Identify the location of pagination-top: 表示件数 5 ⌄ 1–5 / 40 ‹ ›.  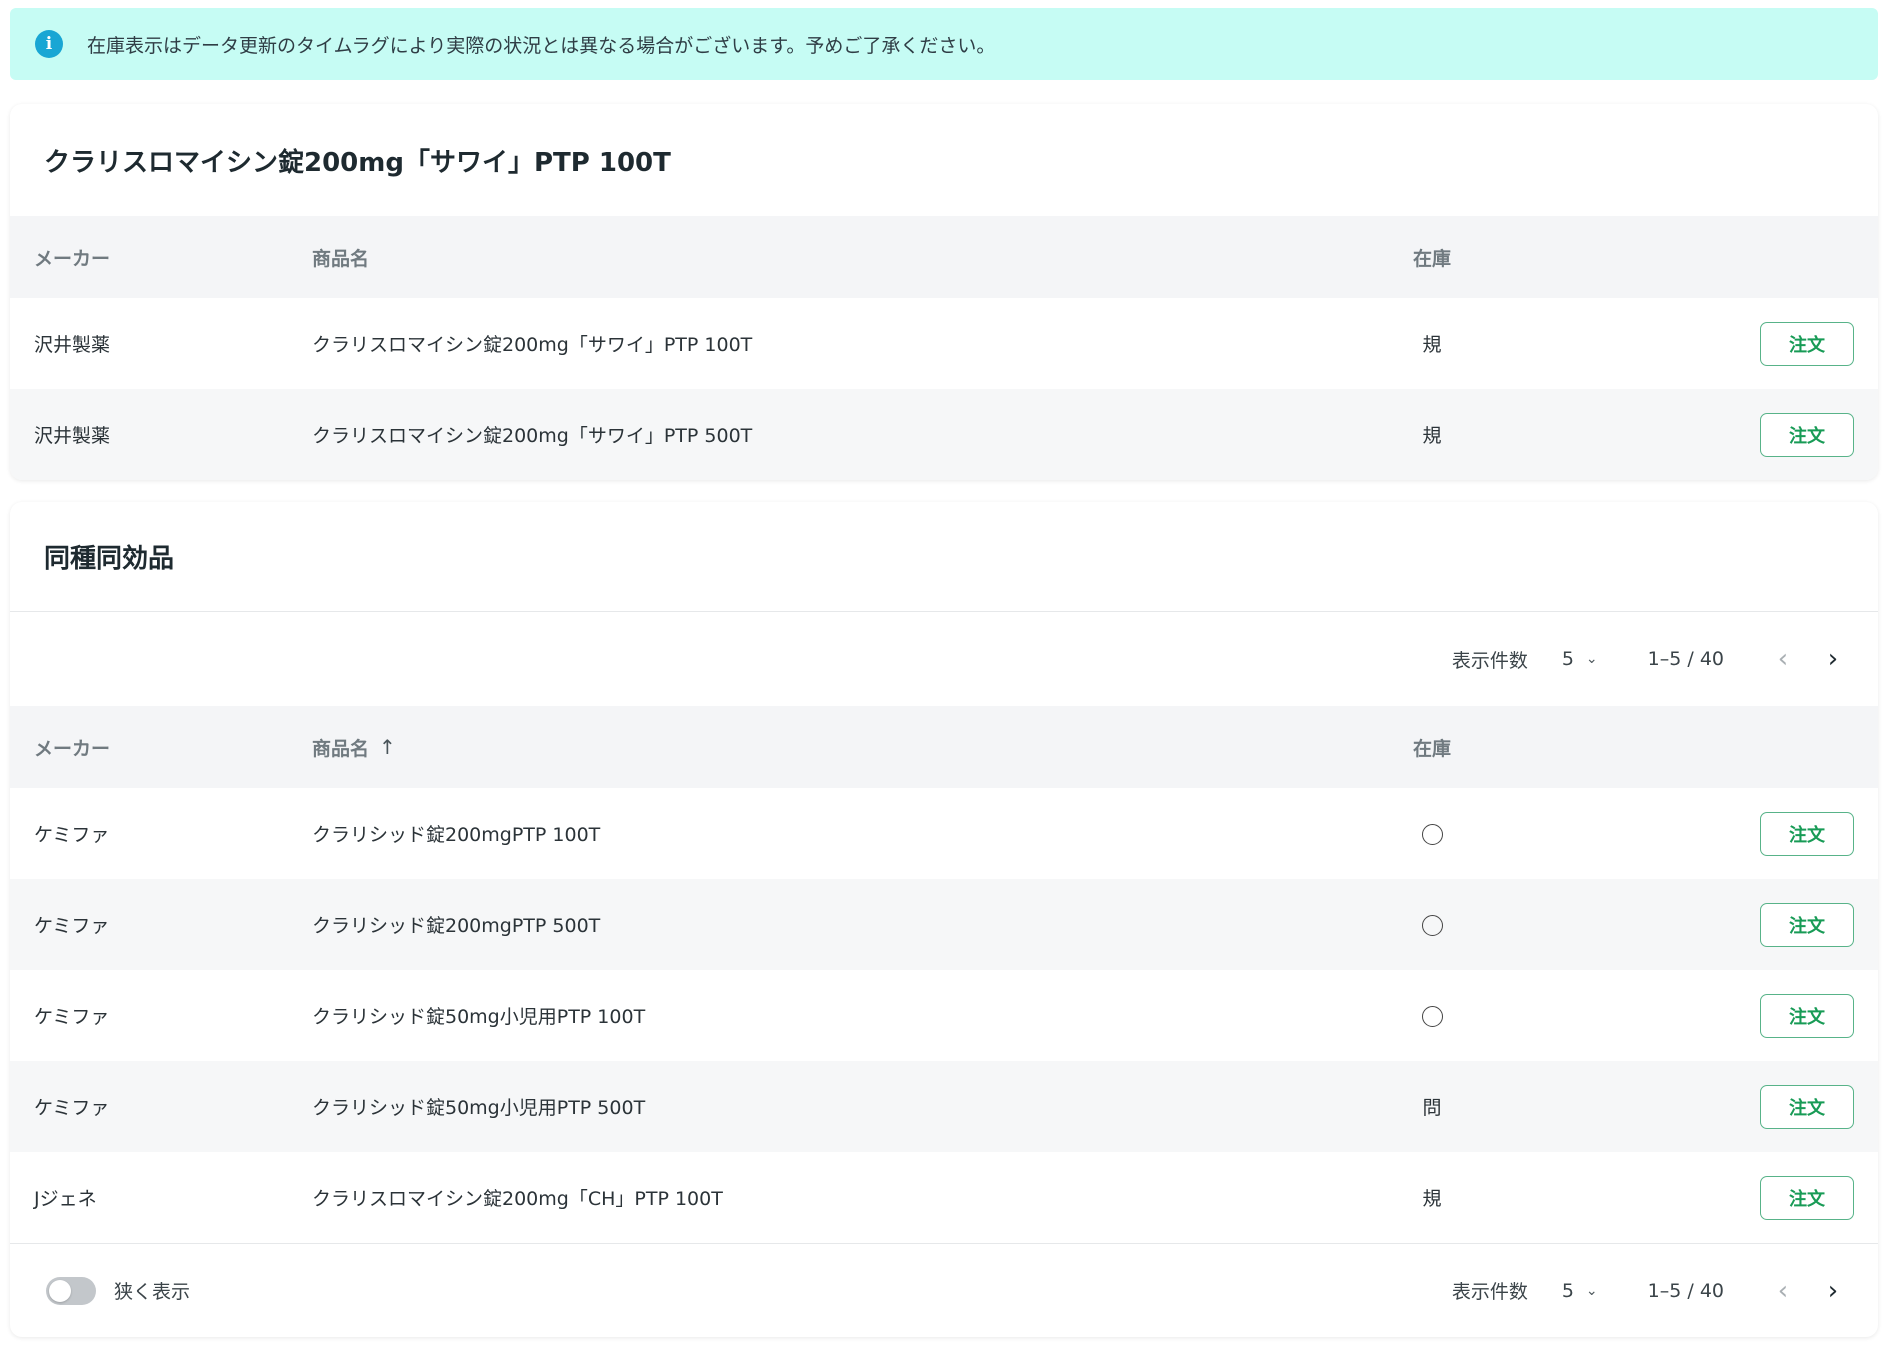
(944, 659).